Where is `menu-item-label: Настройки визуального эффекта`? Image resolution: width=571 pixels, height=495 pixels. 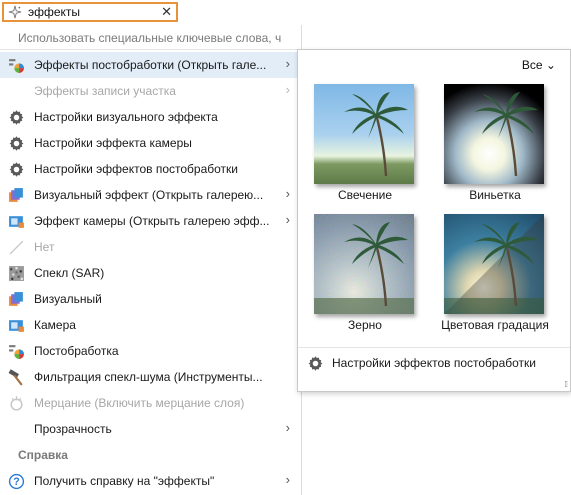 menu-item-label: Настройки визуального эффекта is located at coordinates (126, 117).